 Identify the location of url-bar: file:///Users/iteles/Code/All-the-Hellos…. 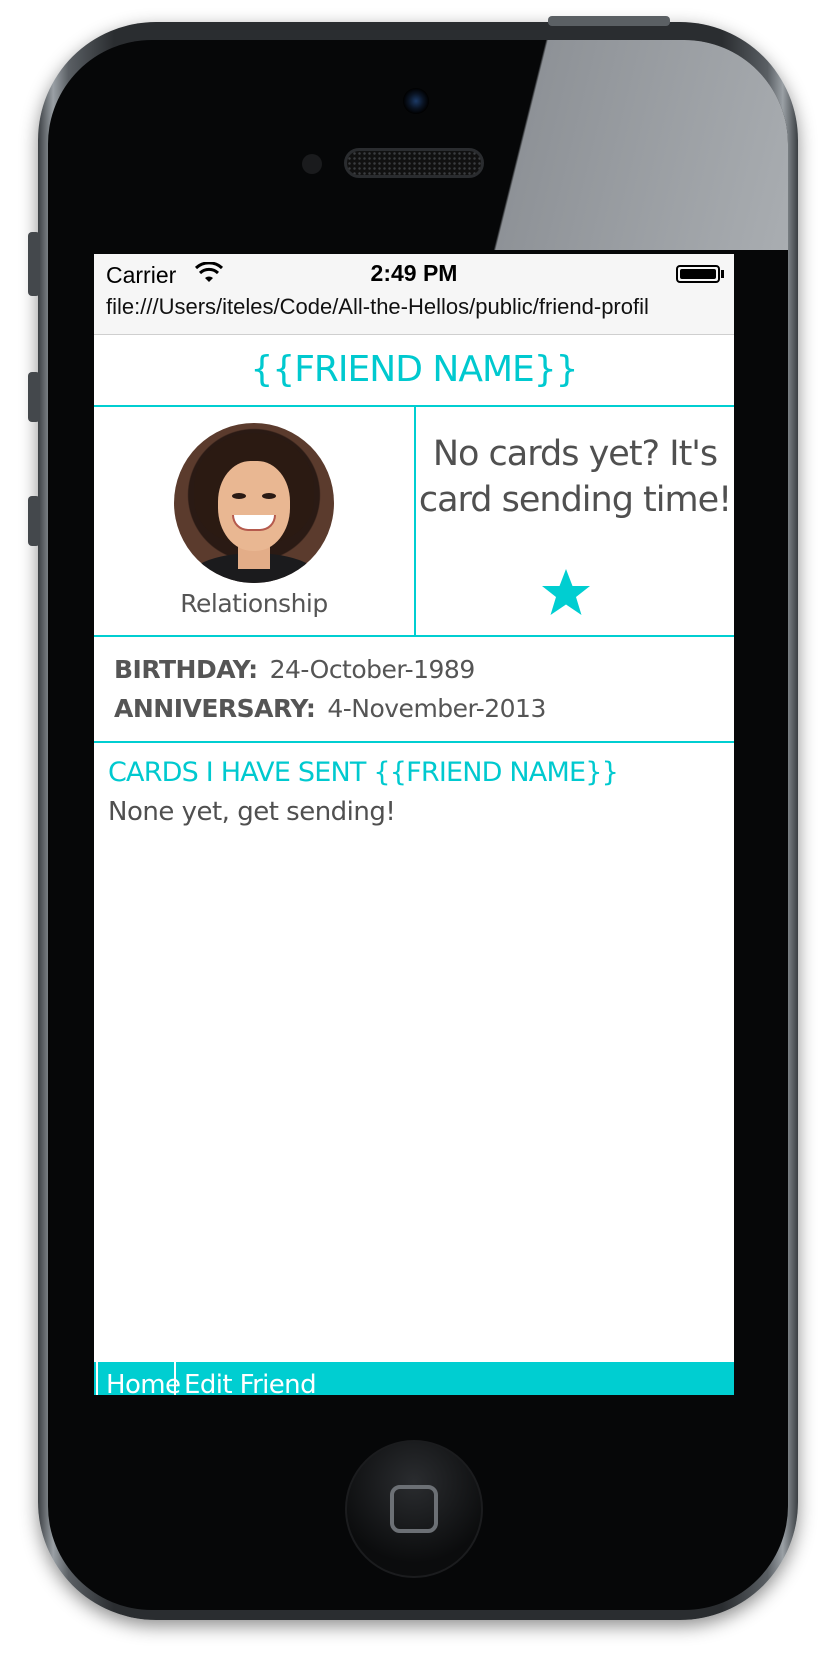
(416, 307).